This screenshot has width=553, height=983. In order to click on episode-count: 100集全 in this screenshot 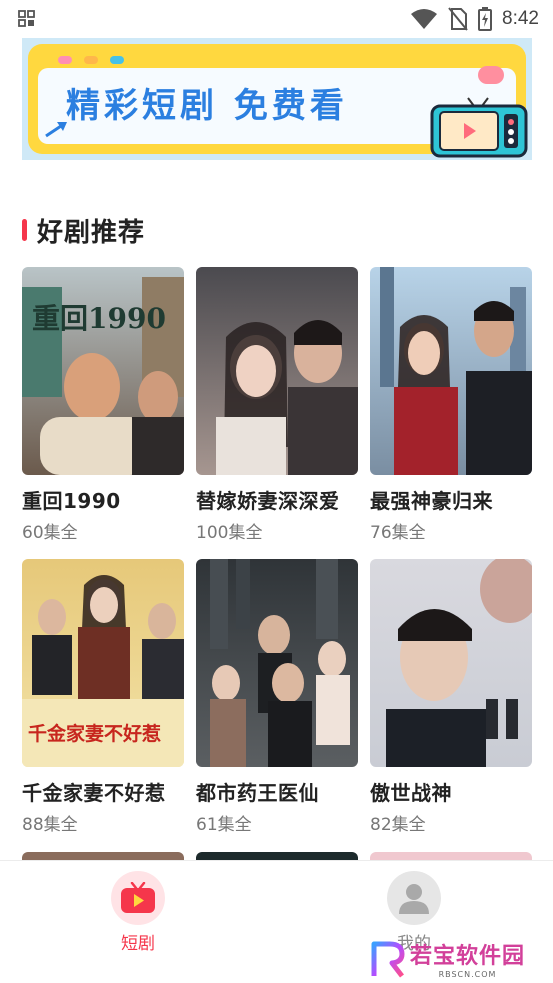, I will do `click(229, 533)`.